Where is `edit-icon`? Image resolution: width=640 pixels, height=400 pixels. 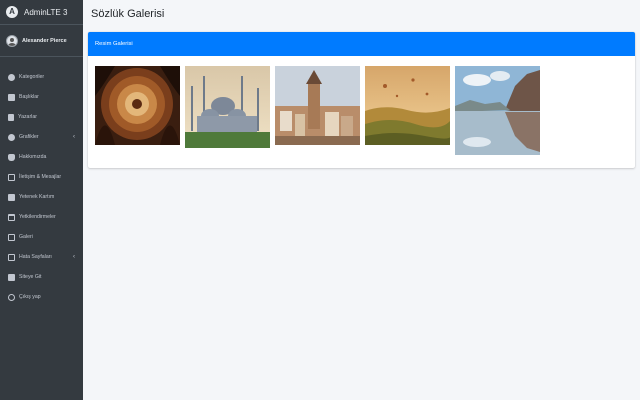 edit-icon is located at coordinates (11, 177).